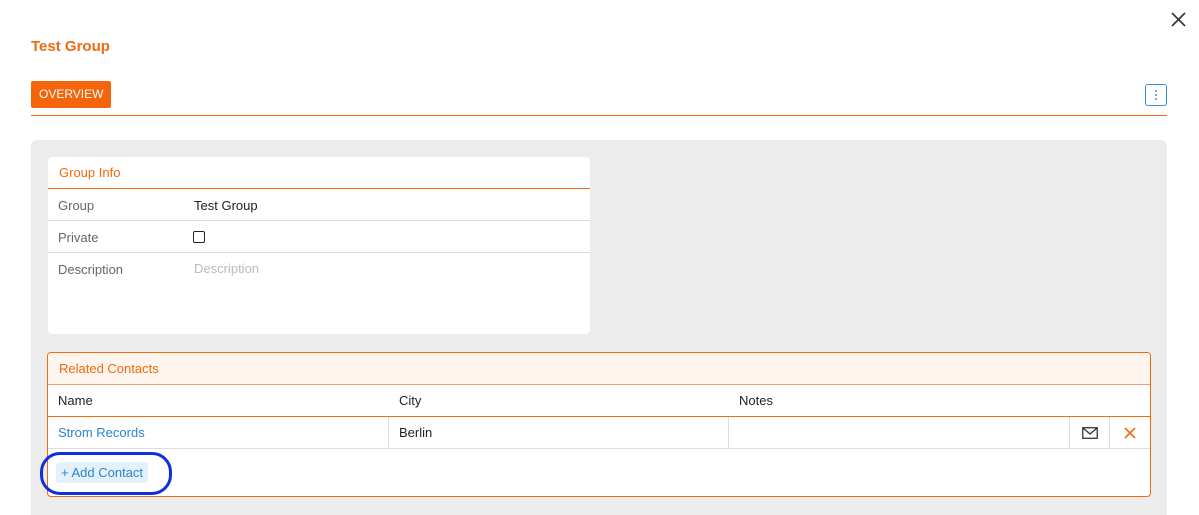  I want to click on remove-icon, so click(1130, 433).